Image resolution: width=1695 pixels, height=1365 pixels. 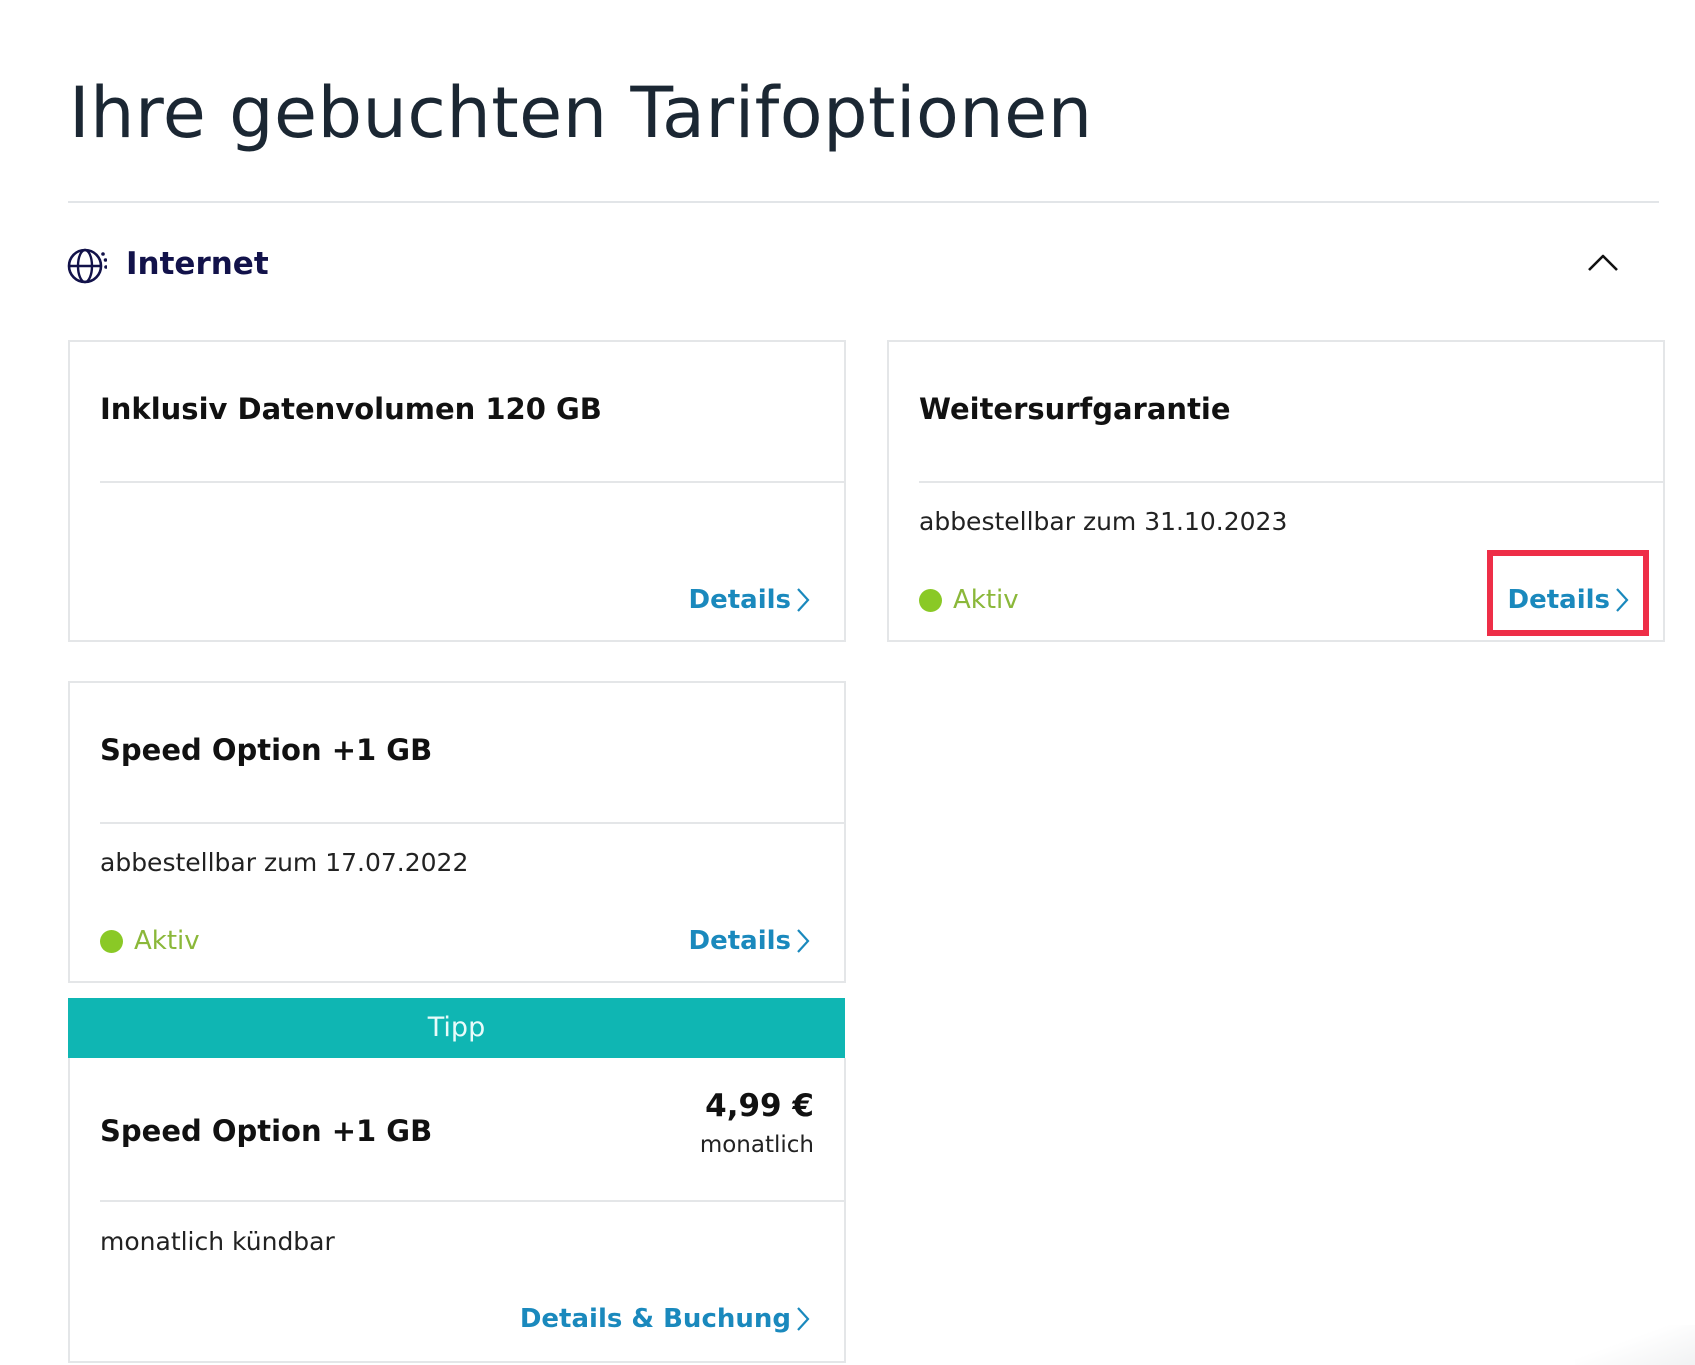 I want to click on details-booking-label: Details & Buchung, so click(x=655, y=1319).